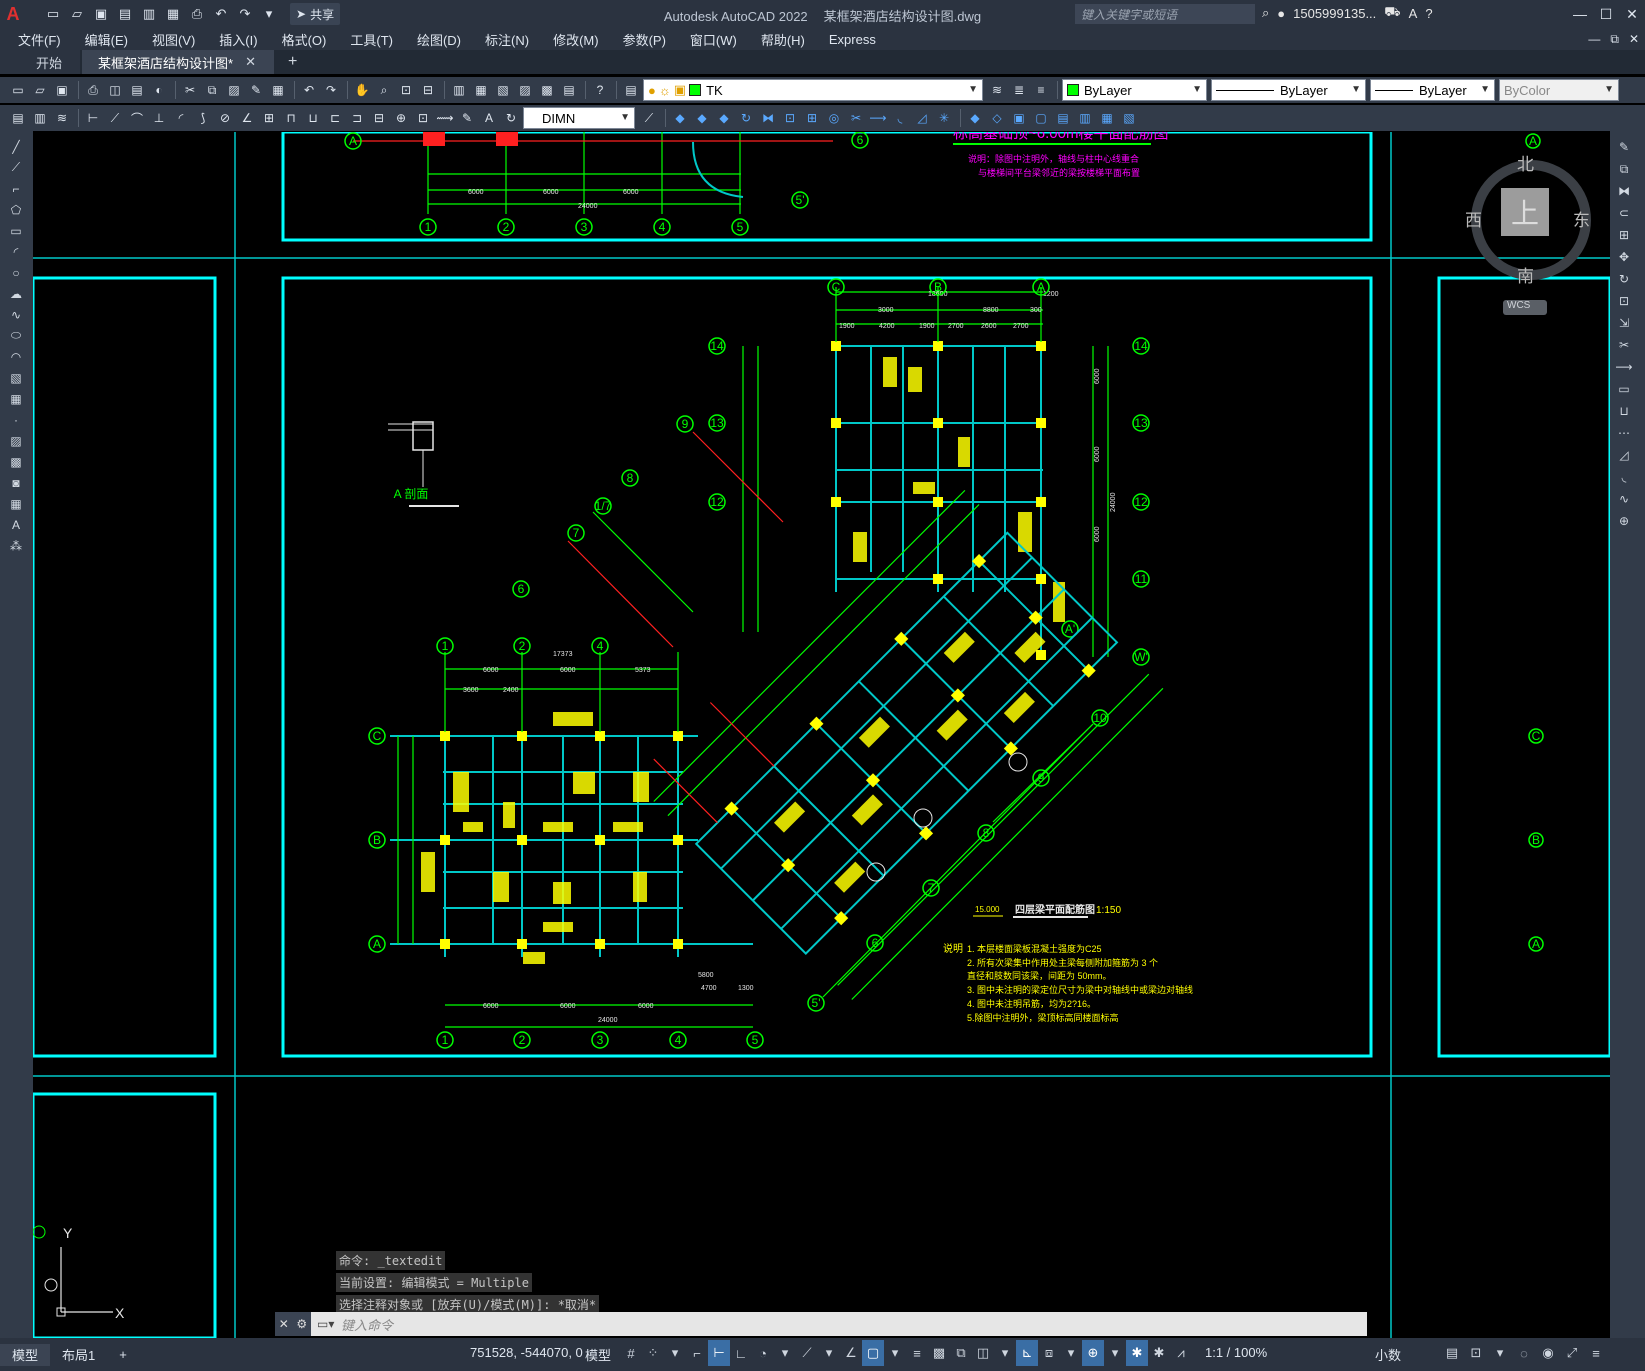 This screenshot has width=1645, height=1371. What do you see at coordinates (1596, 1353) in the screenshot?
I see `customization-icon: ≡` at bounding box center [1596, 1353].